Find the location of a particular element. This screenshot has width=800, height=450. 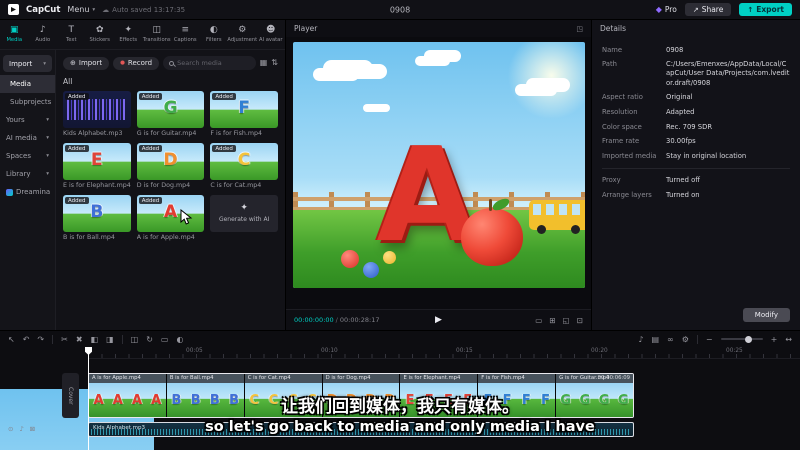

section-label: All is located at coordinates (68, 81).